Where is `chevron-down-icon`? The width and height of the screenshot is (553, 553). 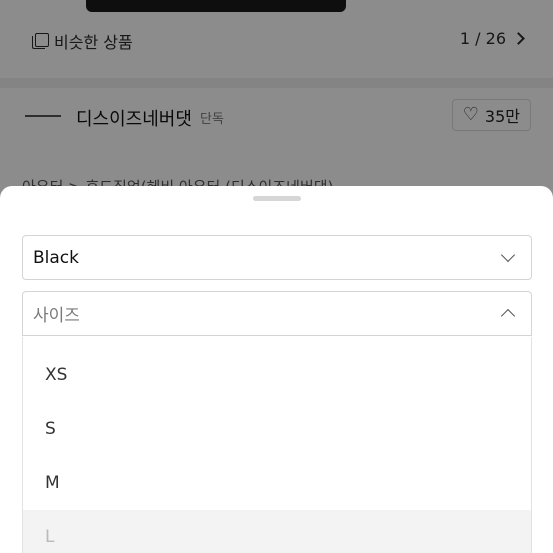
chevron-down-icon is located at coordinates (508, 255).